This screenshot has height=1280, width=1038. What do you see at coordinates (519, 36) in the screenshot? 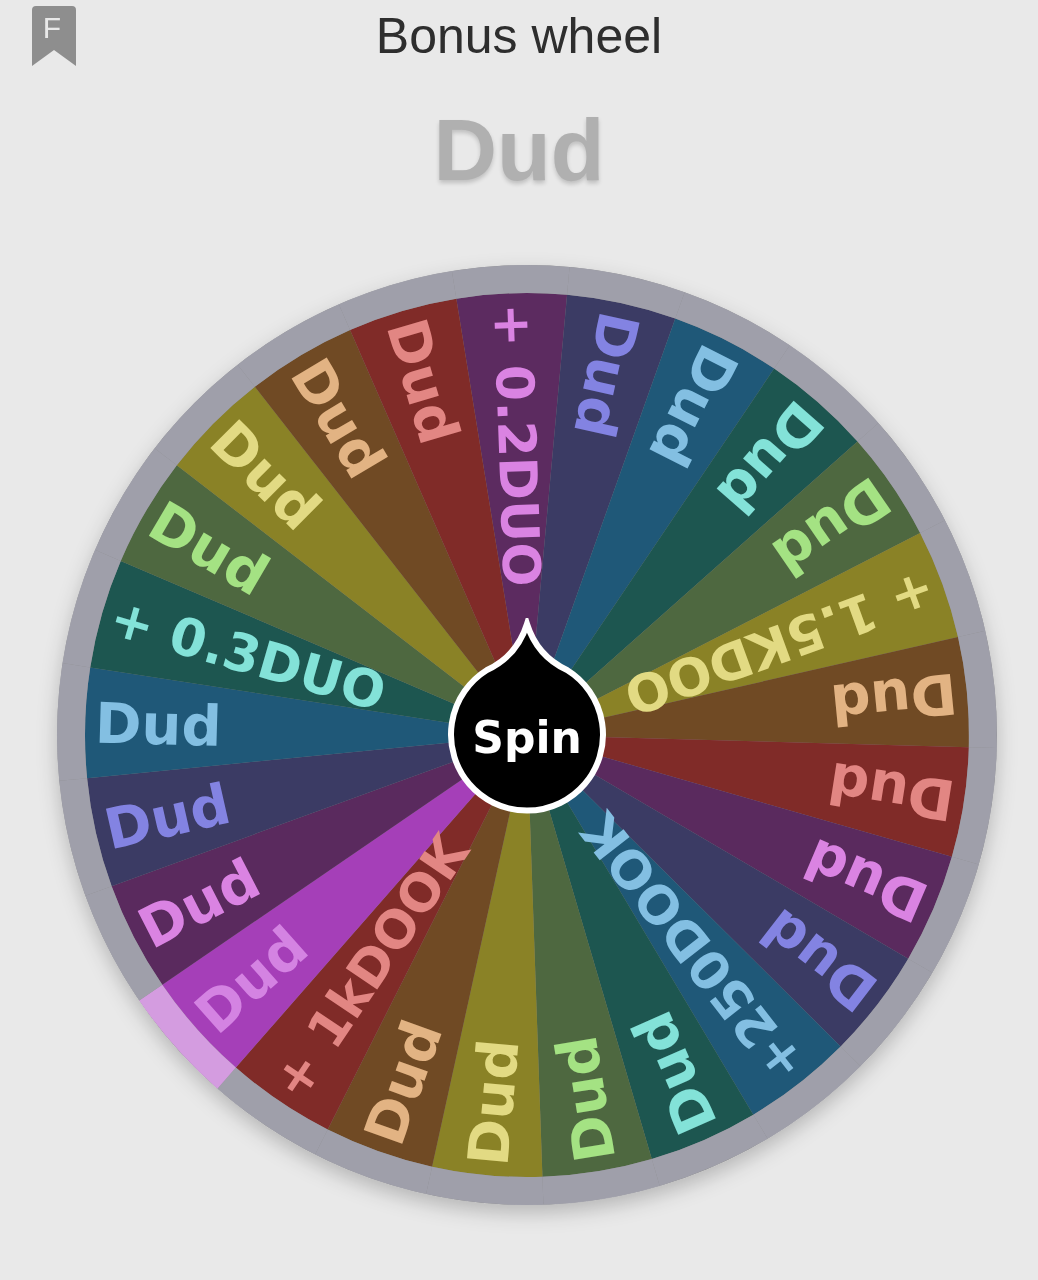
I see `window-title: Bonus wheel` at bounding box center [519, 36].